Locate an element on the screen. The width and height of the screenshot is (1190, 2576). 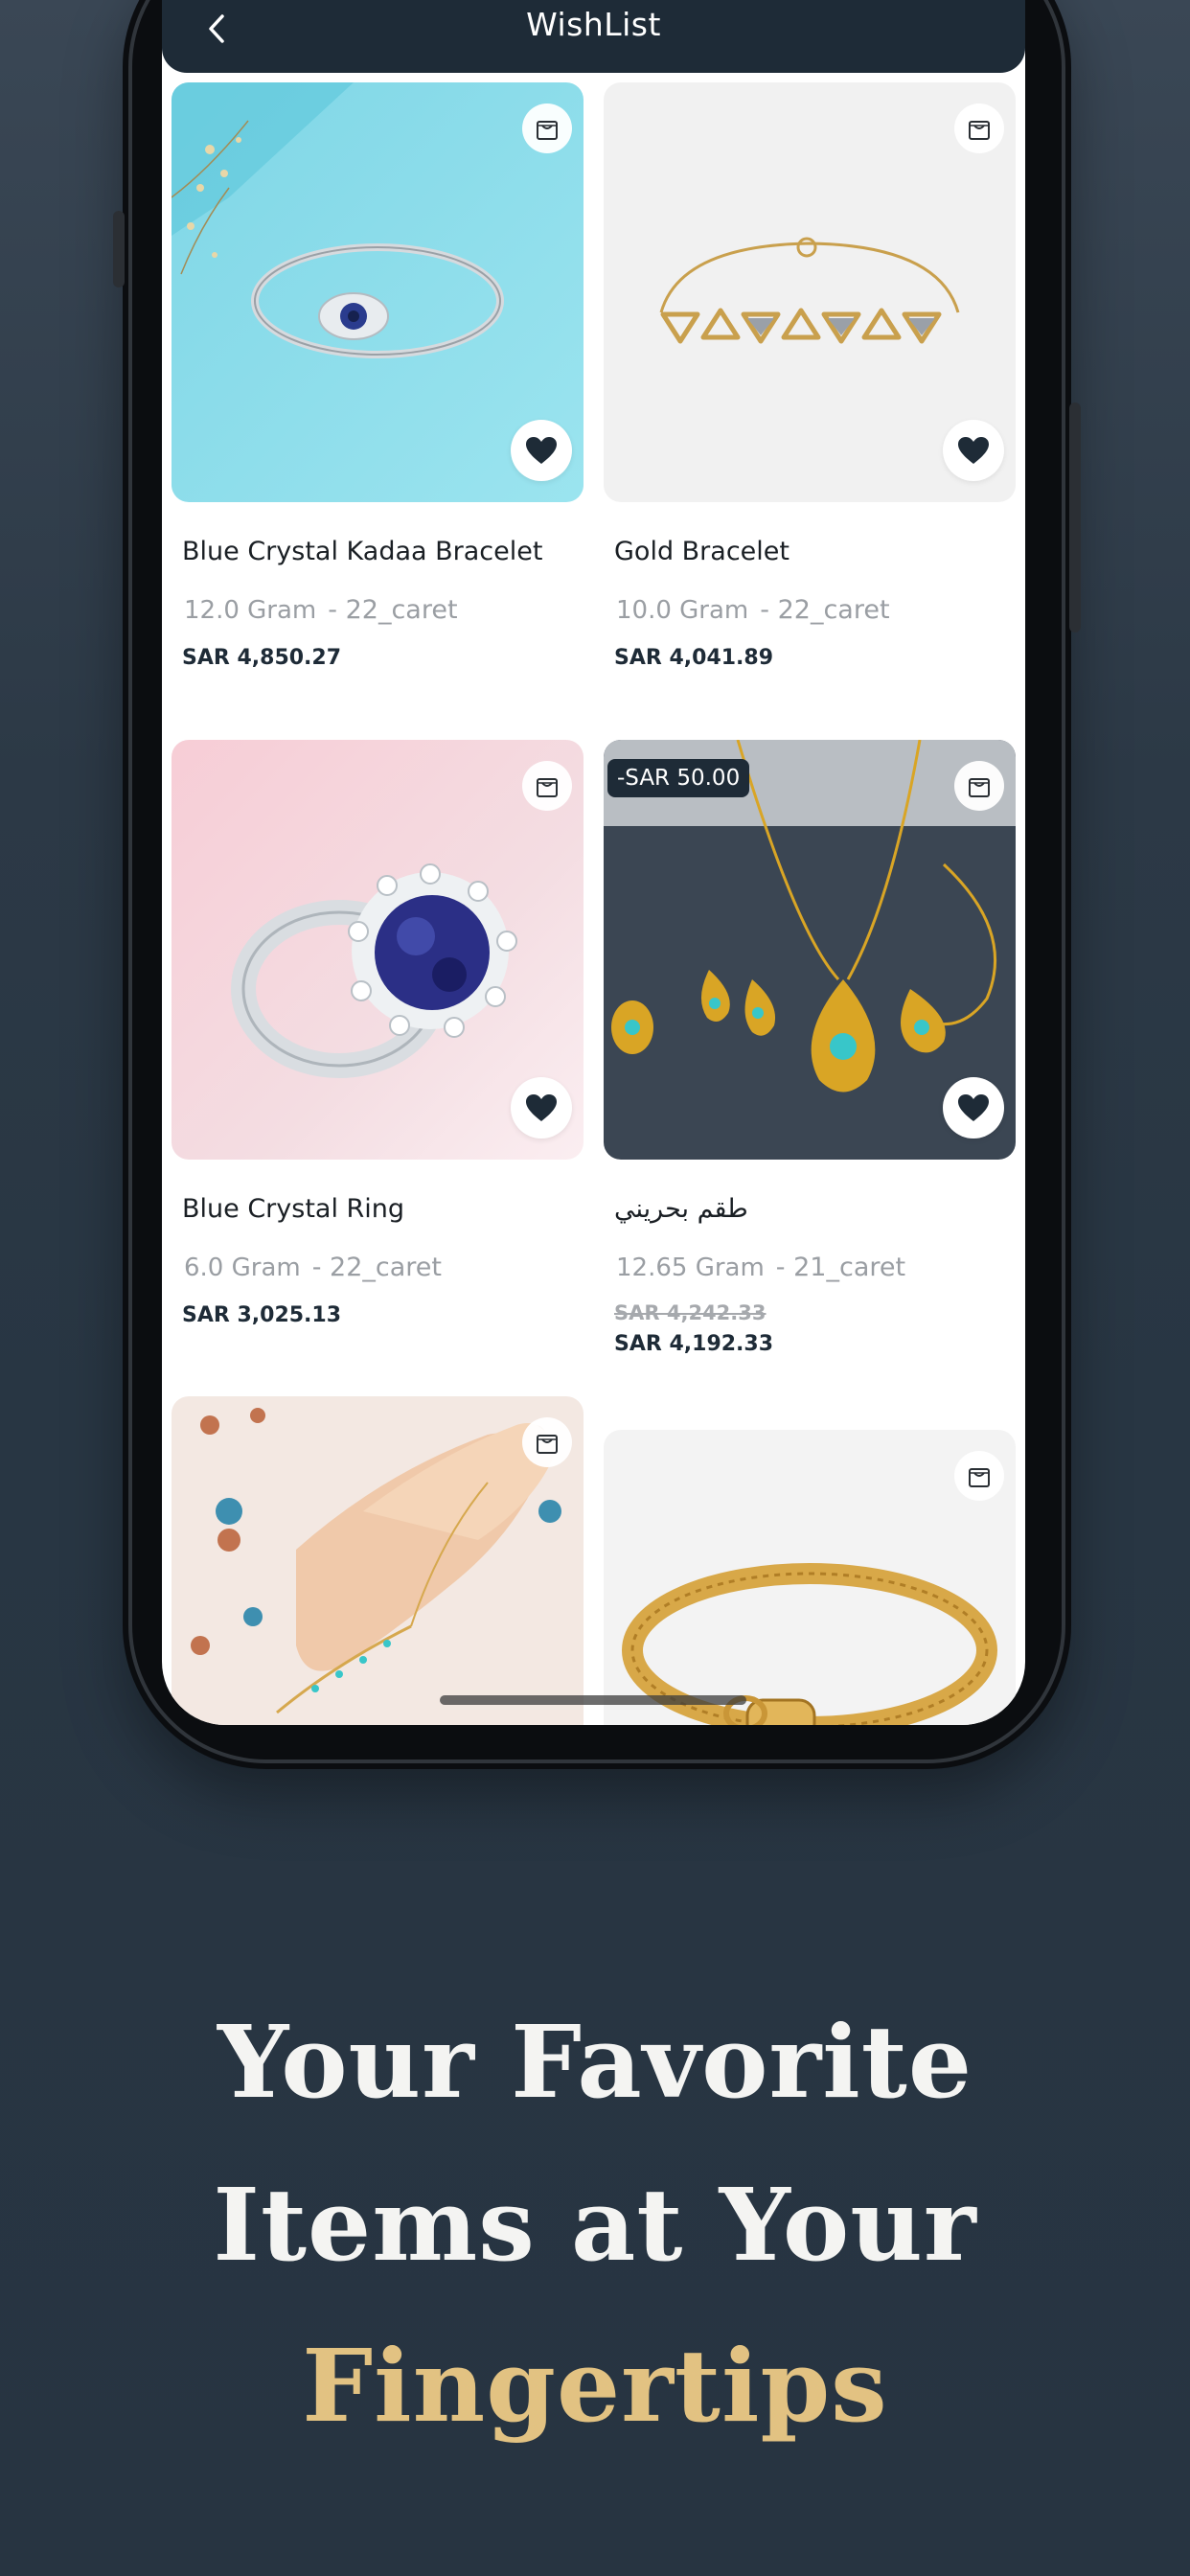
headline-line-3: Fingertips is located at coordinates (595, 2386).